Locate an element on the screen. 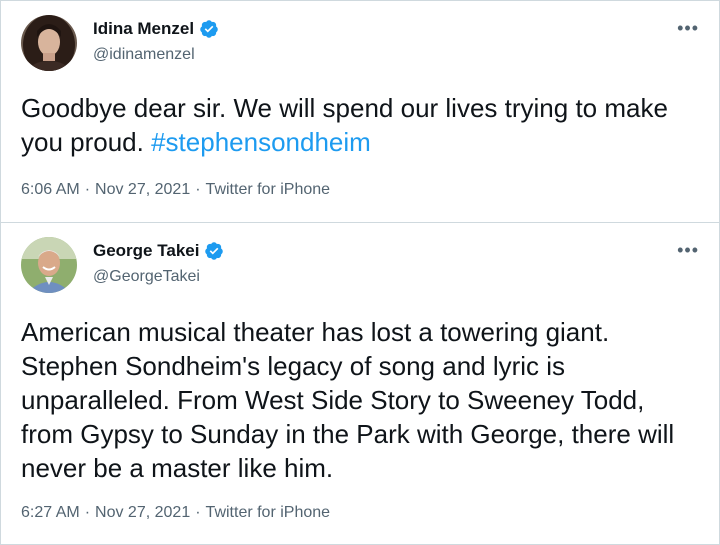  author-row: Idina Menzel is located at coordinates (156, 29).